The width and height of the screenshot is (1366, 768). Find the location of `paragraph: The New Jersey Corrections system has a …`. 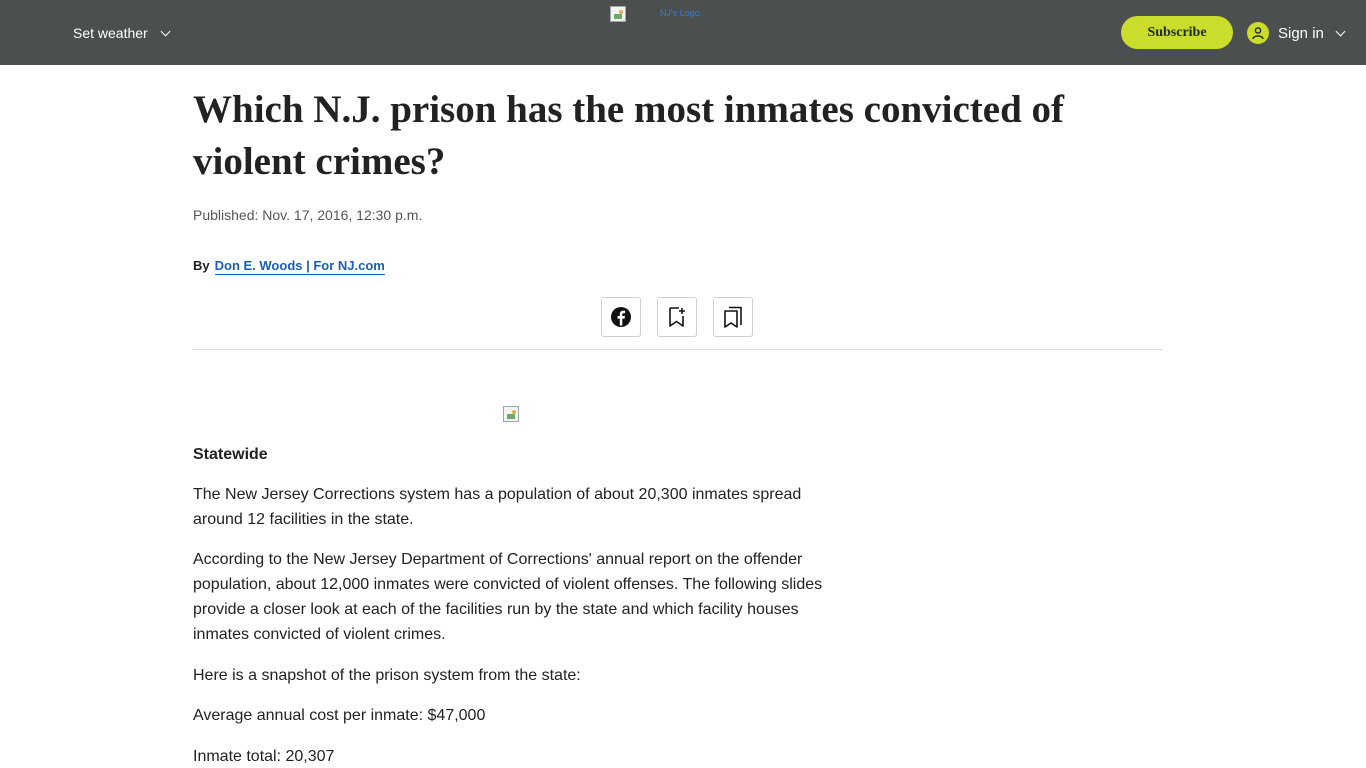

paragraph: The New Jersey Corrections system has a … is located at coordinates (497, 507).